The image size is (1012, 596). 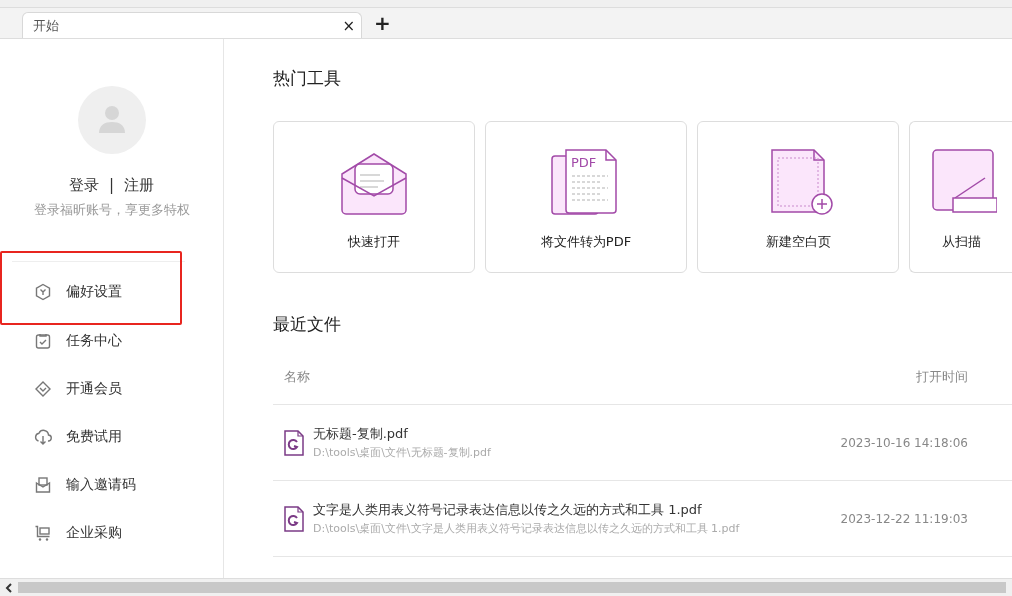 What do you see at coordinates (508, 510) in the screenshot?
I see `file-name: 文字是人类用表义符号记录表达信息以传之久远的方式和工具 1.pdf` at bounding box center [508, 510].